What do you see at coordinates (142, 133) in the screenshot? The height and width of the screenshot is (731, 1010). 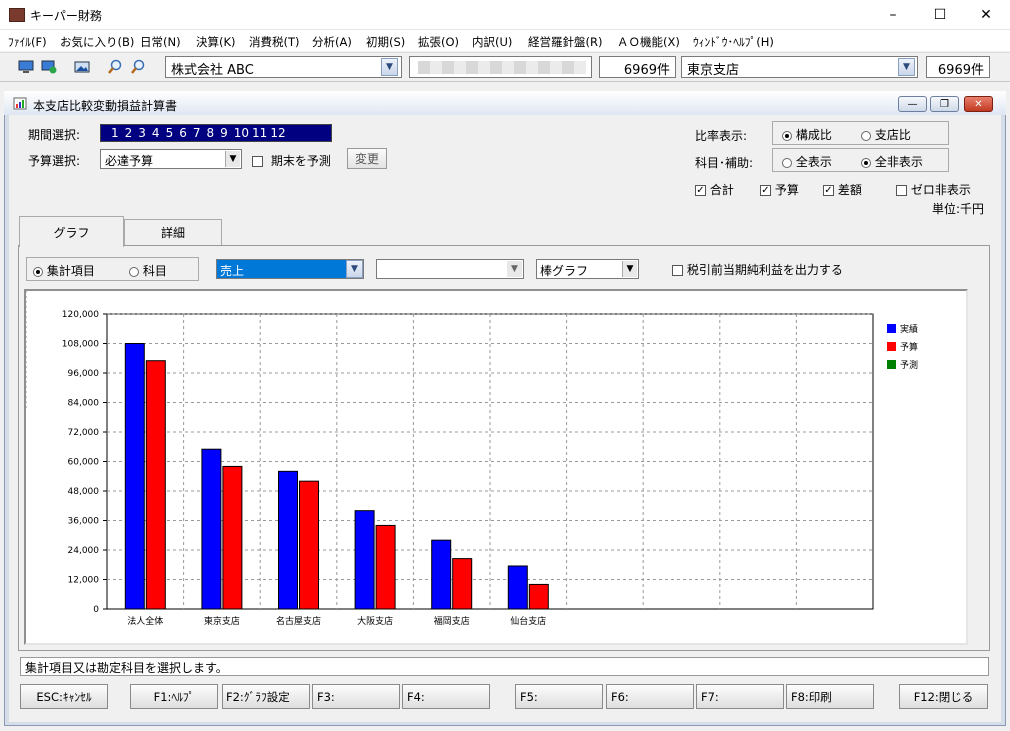 I see `month-3: 3` at bounding box center [142, 133].